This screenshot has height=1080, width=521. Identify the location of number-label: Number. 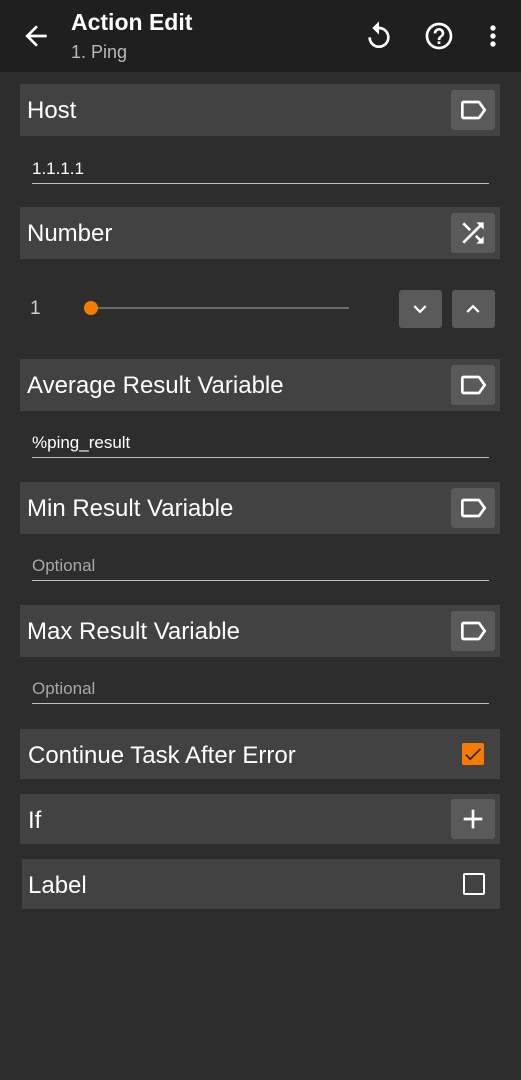
(70, 233).